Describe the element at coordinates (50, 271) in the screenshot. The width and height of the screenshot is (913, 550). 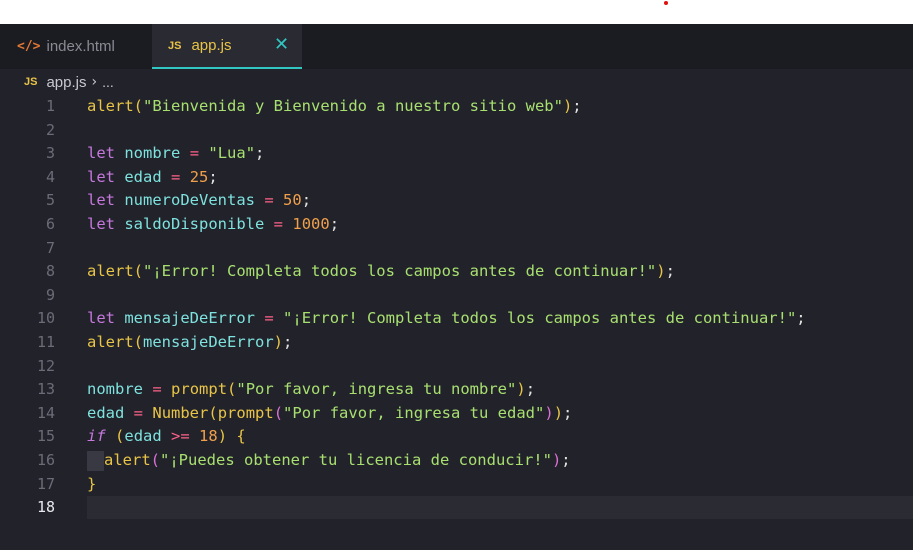
I see `line-number: 8` at that location.